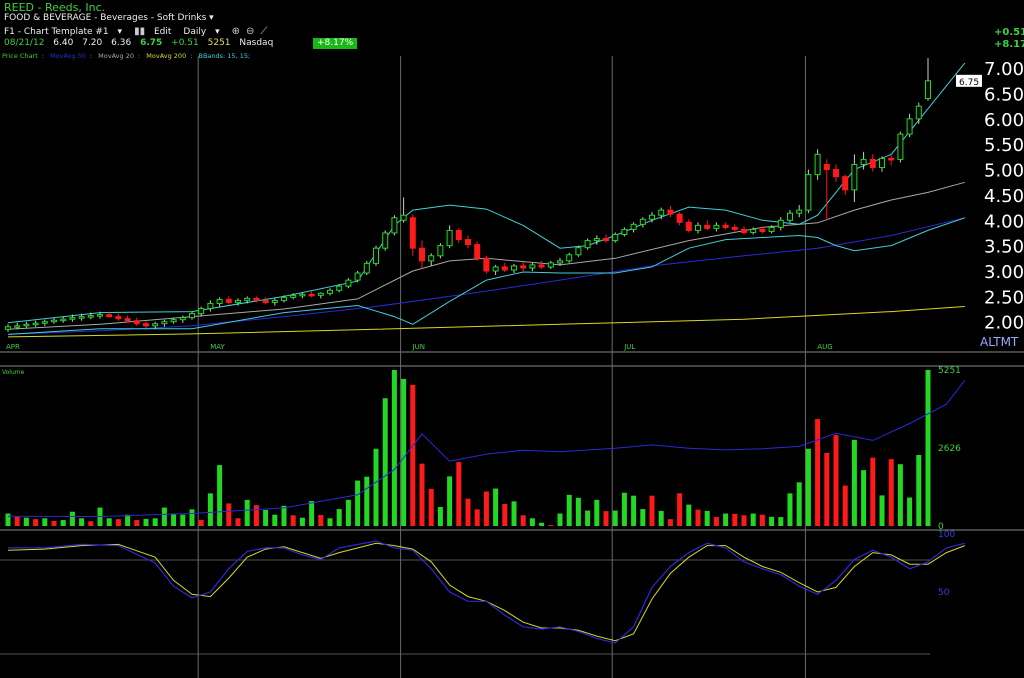  I want to click on y-axis-label: 2.50, so click(1004, 297).